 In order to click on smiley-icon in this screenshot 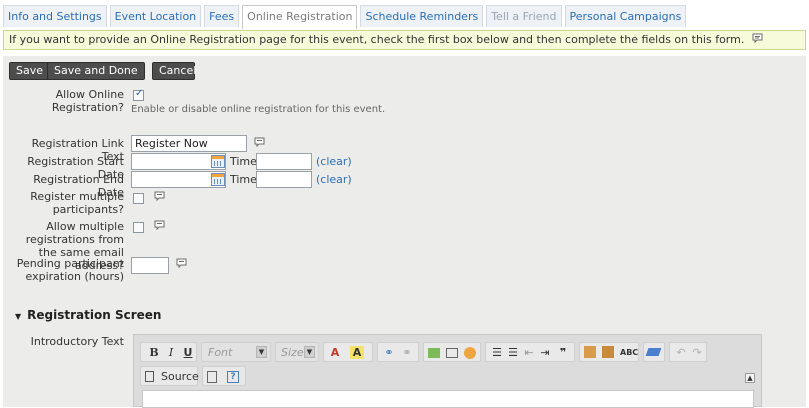, I will do `click(470, 353)`.